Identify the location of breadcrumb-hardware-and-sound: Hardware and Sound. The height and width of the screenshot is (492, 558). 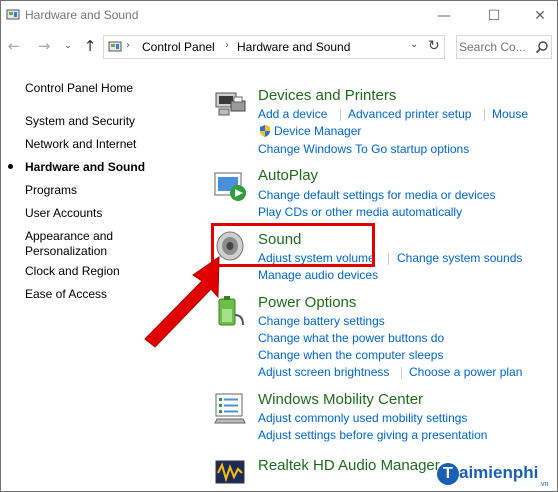
(293, 47).